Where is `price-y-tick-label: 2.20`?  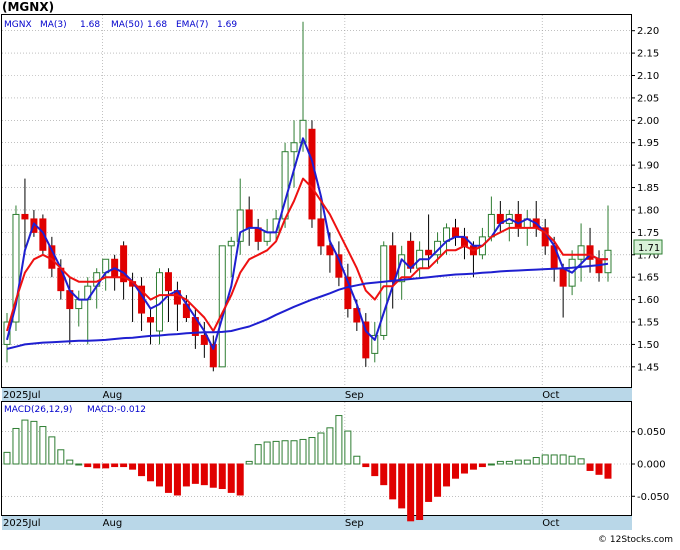
price-y-tick-label: 2.20 is located at coordinates (648, 31).